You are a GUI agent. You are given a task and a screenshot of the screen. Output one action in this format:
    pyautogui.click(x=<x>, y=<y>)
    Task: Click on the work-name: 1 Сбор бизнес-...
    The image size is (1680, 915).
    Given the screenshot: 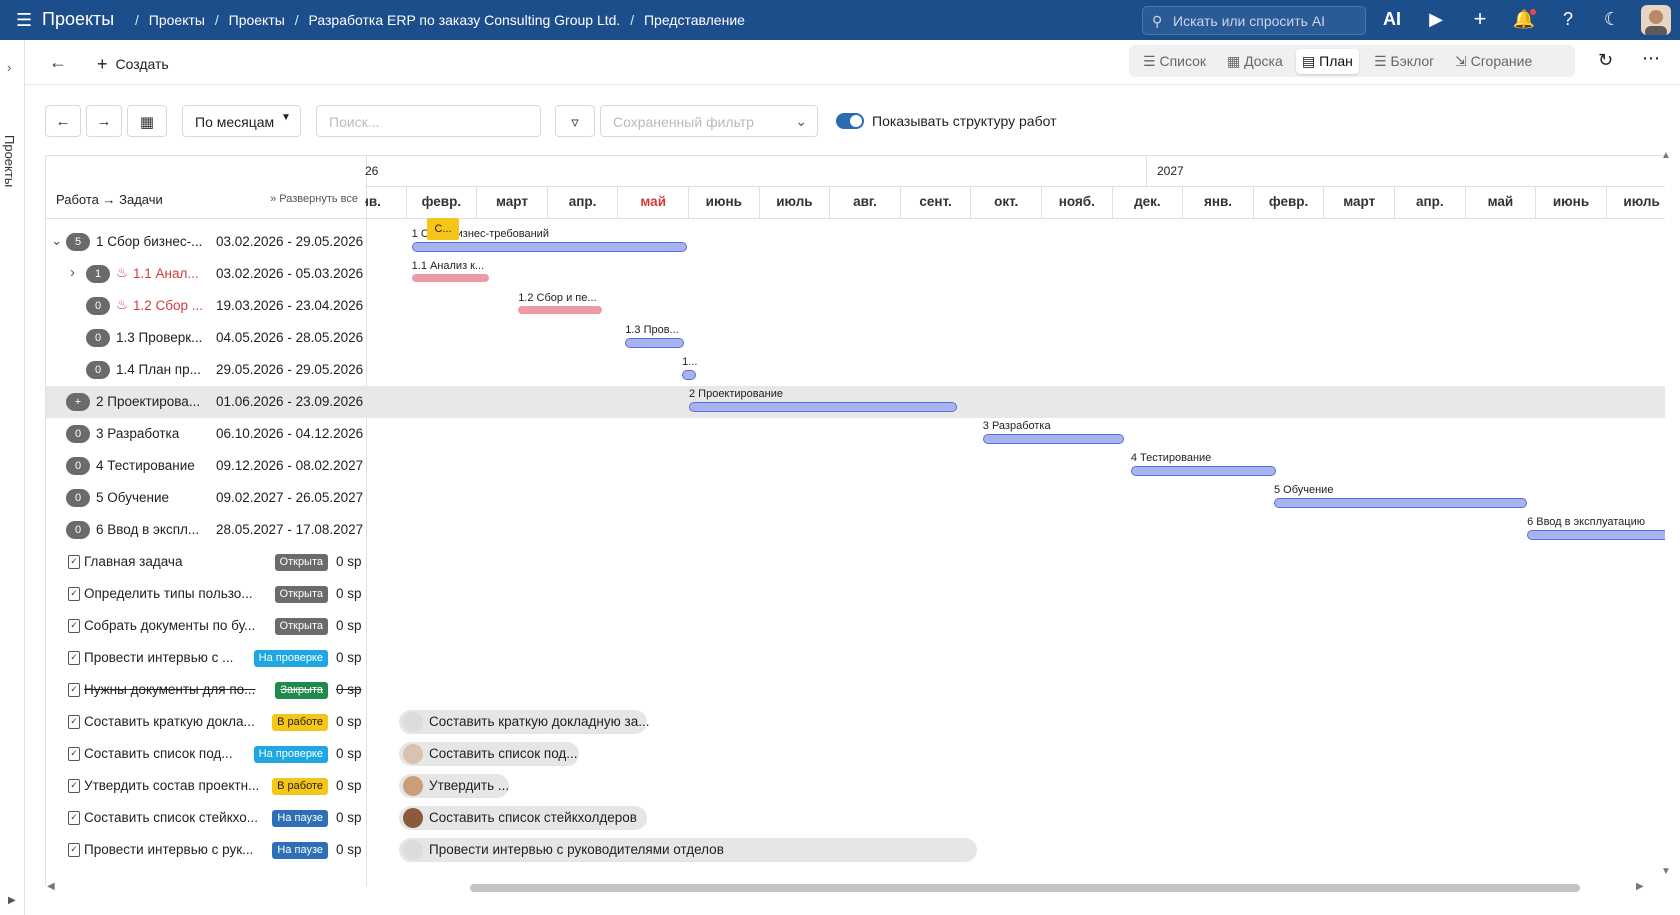 What is the action you would take?
    pyautogui.click(x=149, y=241)
    